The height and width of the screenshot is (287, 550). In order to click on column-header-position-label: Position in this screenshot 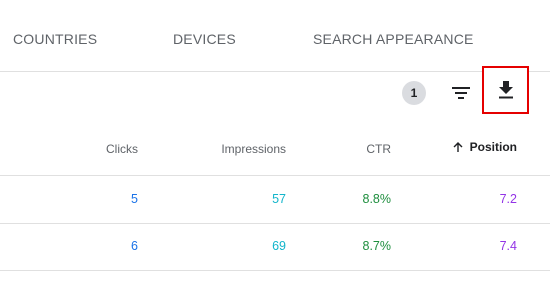, I will do `click(493, 147)`.